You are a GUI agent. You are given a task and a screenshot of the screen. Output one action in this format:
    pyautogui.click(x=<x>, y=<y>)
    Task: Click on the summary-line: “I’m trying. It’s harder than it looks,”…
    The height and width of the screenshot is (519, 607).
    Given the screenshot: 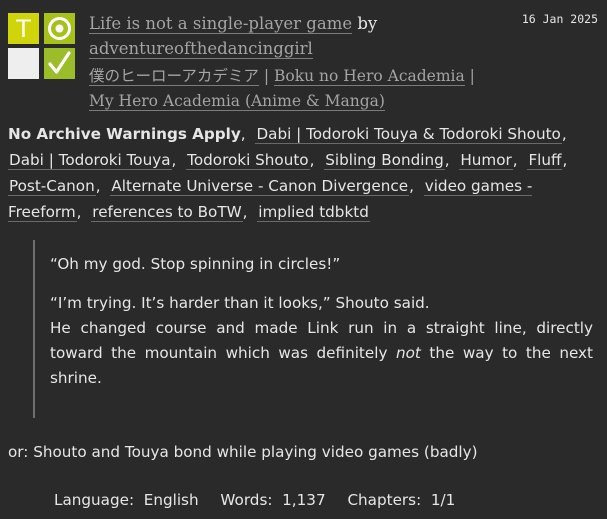 What is the action you would take?
    pyautogui.click(x=240, y=303)
    